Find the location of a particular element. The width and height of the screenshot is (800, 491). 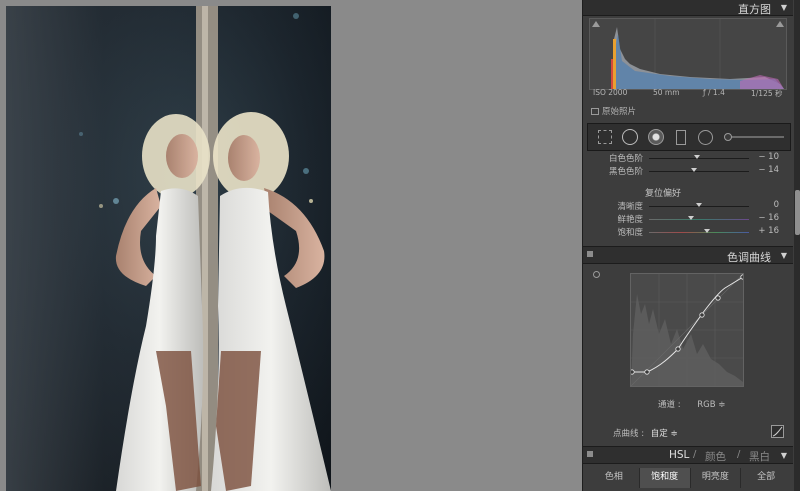

saturation-label: 饱和度 is located at coordinates (630, 233).